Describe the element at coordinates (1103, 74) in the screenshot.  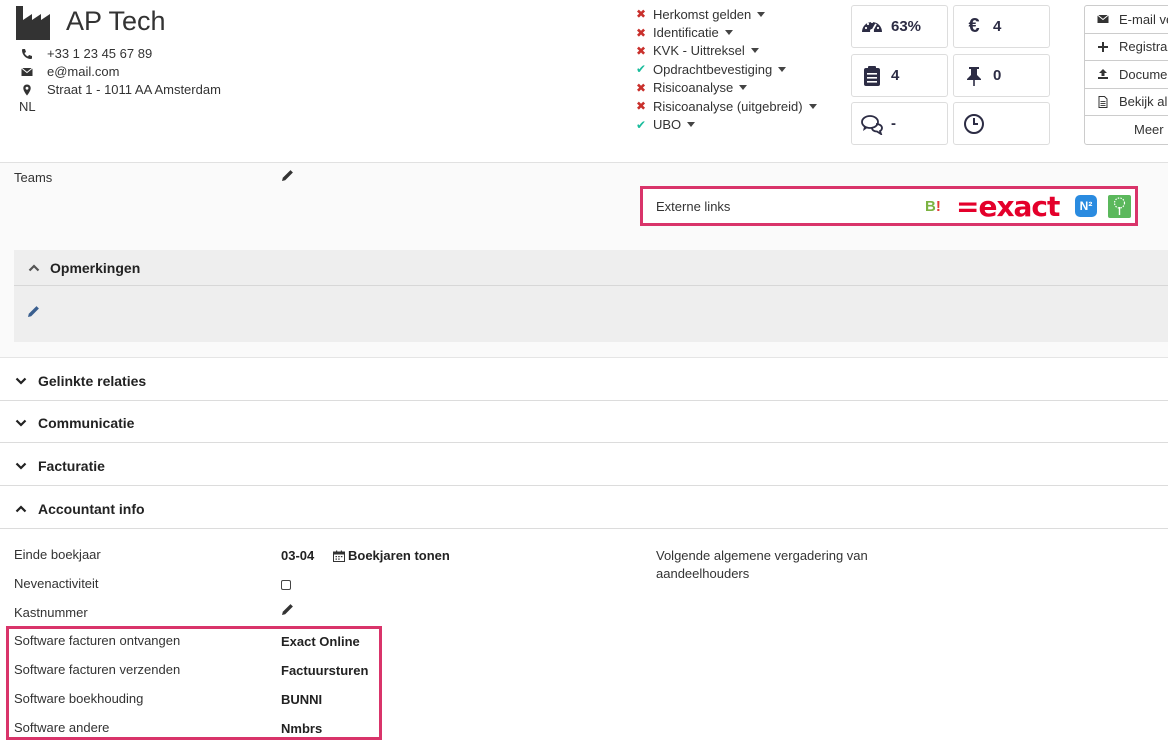
I see `upload-icon` at that location.